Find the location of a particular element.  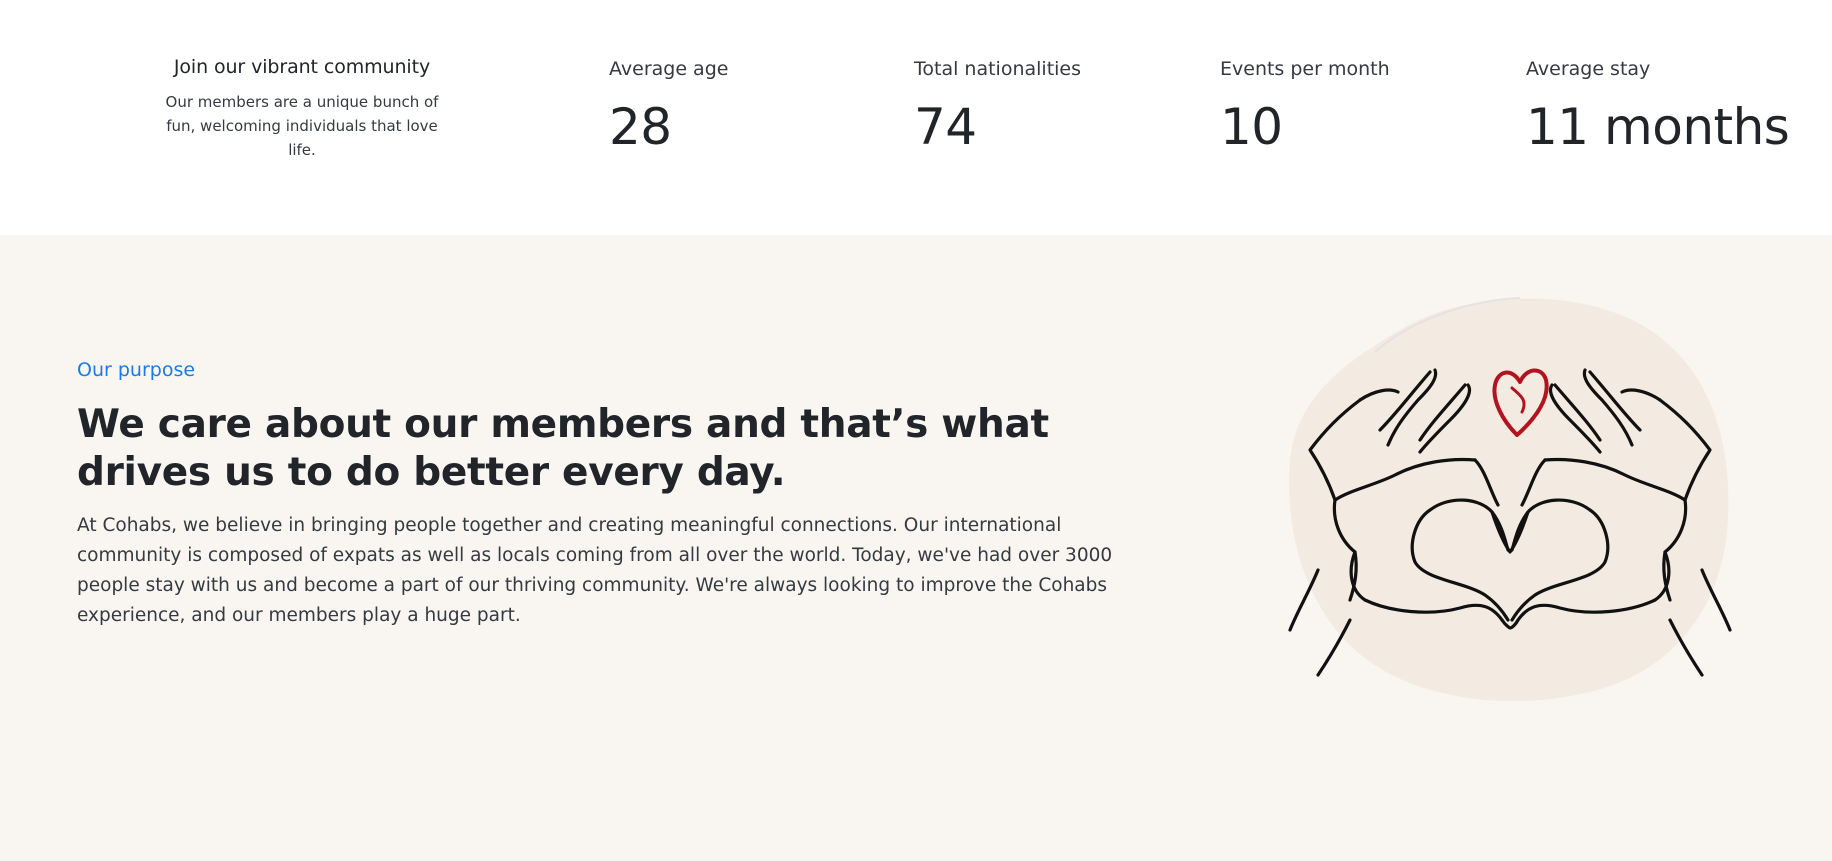

stat-label: Events per month is located at coordinates (1305, 69).